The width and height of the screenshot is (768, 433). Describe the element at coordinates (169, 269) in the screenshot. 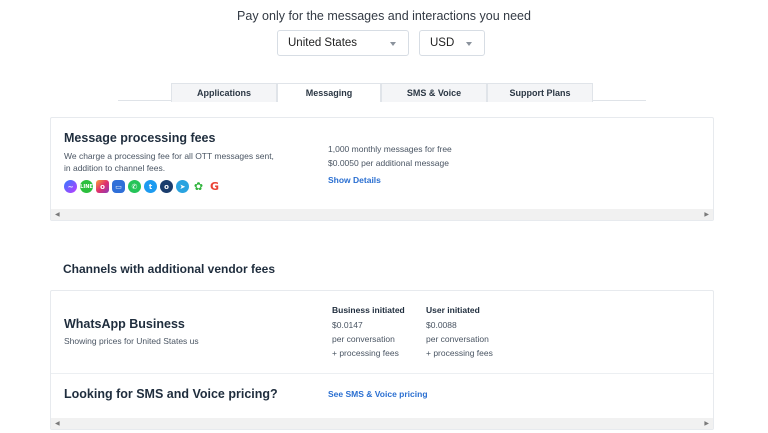

I see `vendor-fees-heading: Channels with additional vendor fees` at that location.